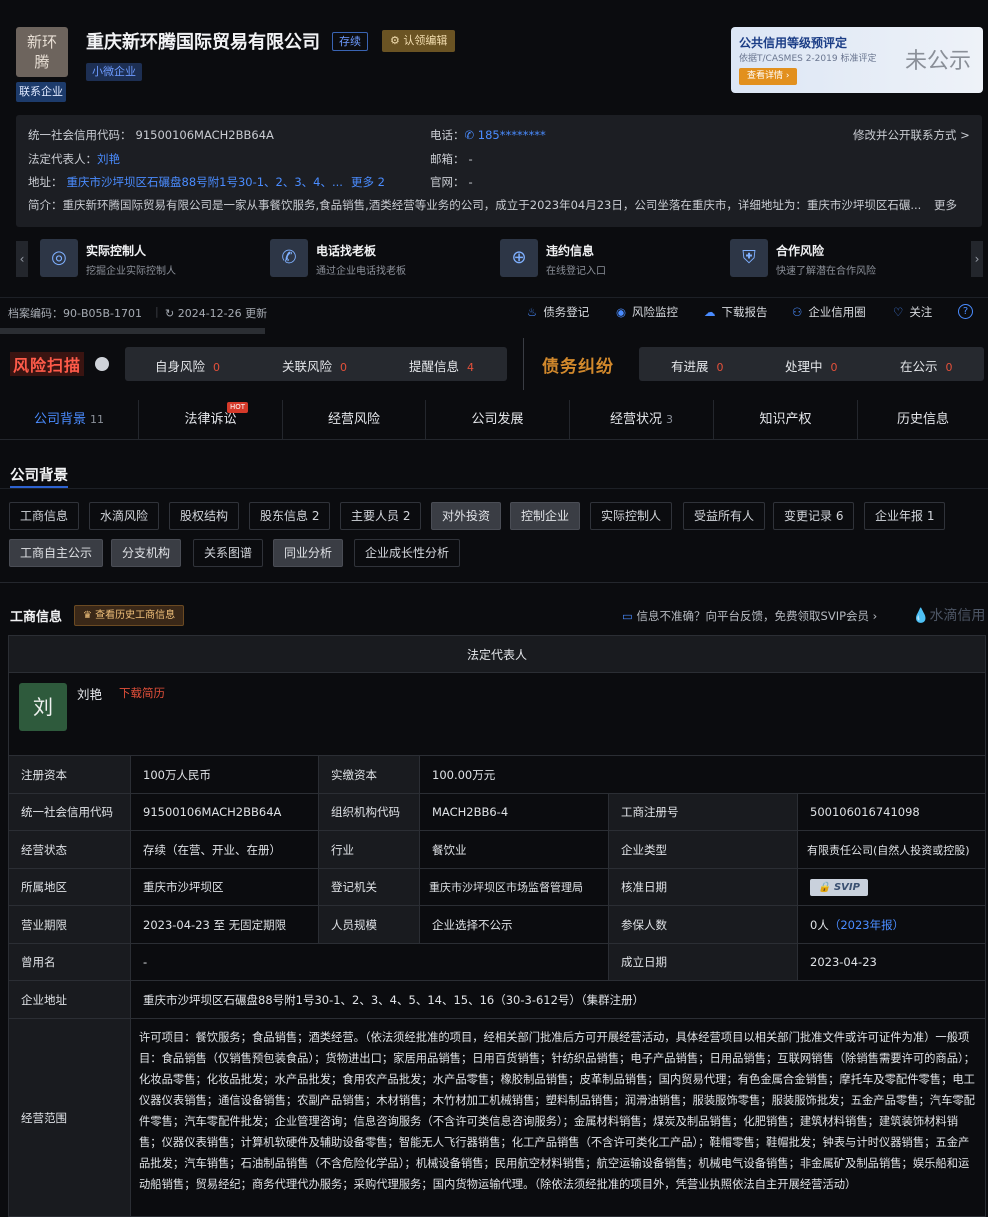 The width and height of the screenshot is (988, 1217). Describe the element at coordinates (36, 617) in the screenshot. I see `biz-info-title: 工商信息` at that location.